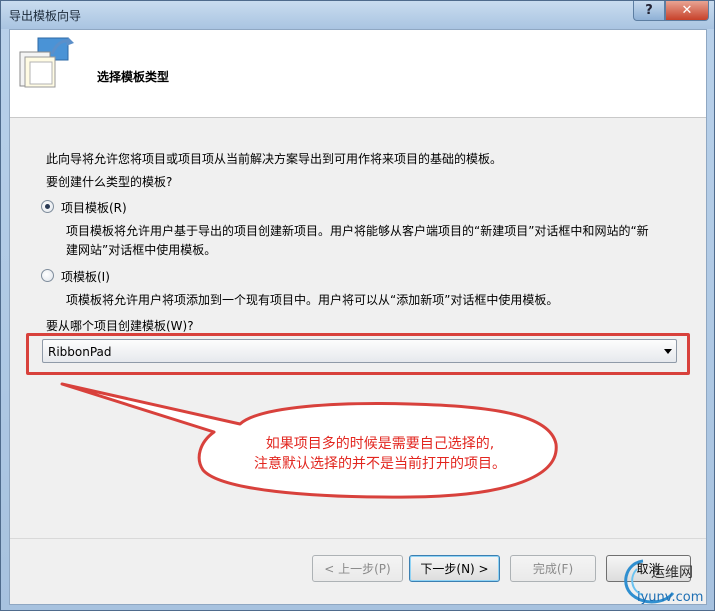 Image resolution: width=715 pixels, height=611 pixels. I want to click on title-bar: 导出模板向导 ? ✕, so click(357, 15).